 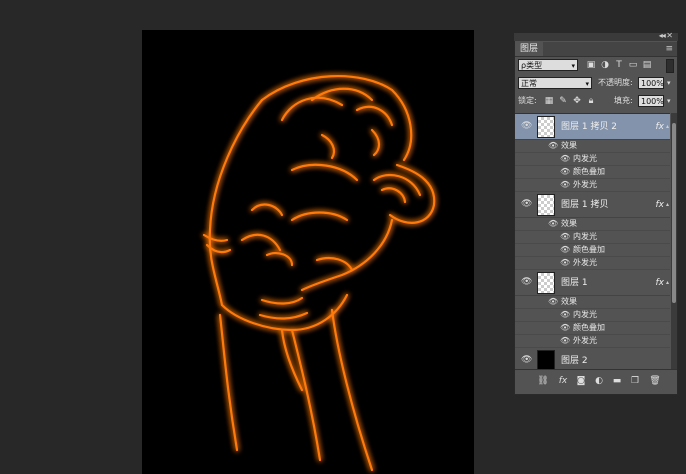 I want to click on panel-footer: ⛓︎ fx ◙ ◐ ▬ ❐ 🗑︎, so click(x=596, y=381).